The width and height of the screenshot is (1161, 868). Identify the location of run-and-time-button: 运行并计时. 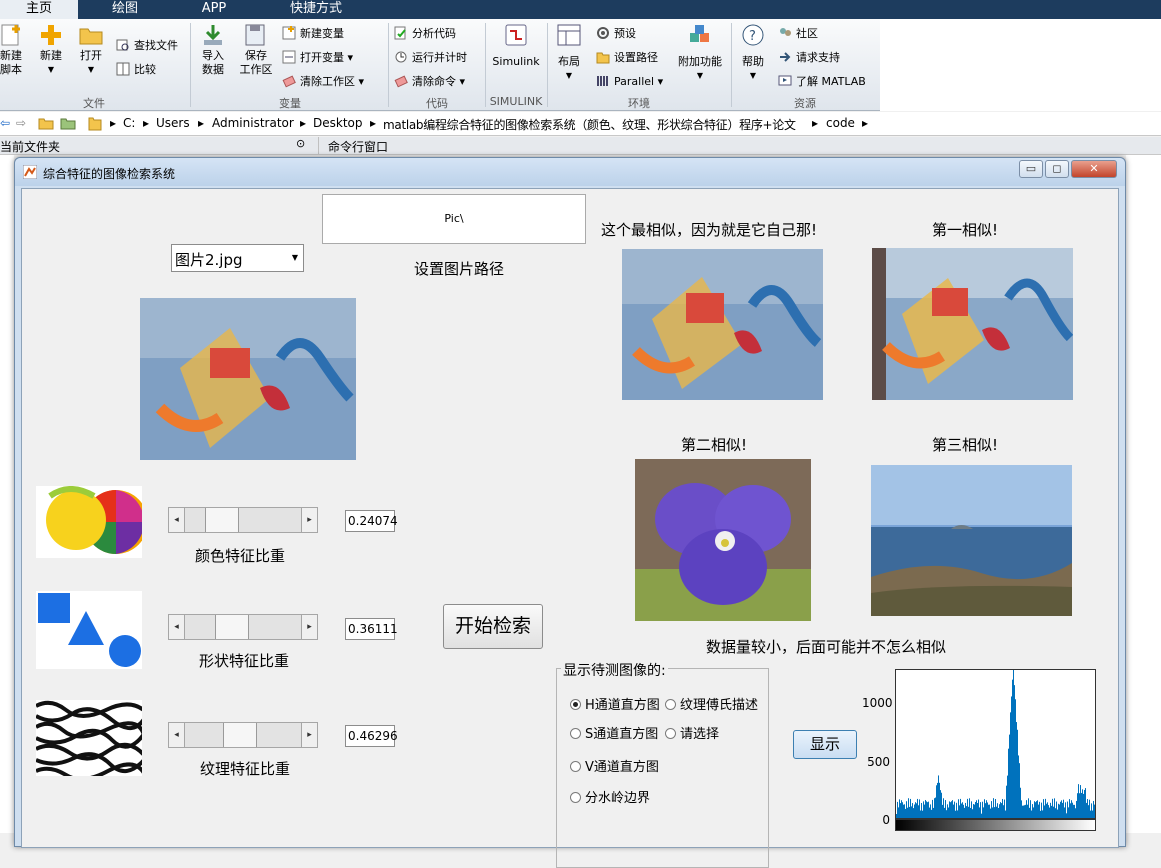
(430, 58).